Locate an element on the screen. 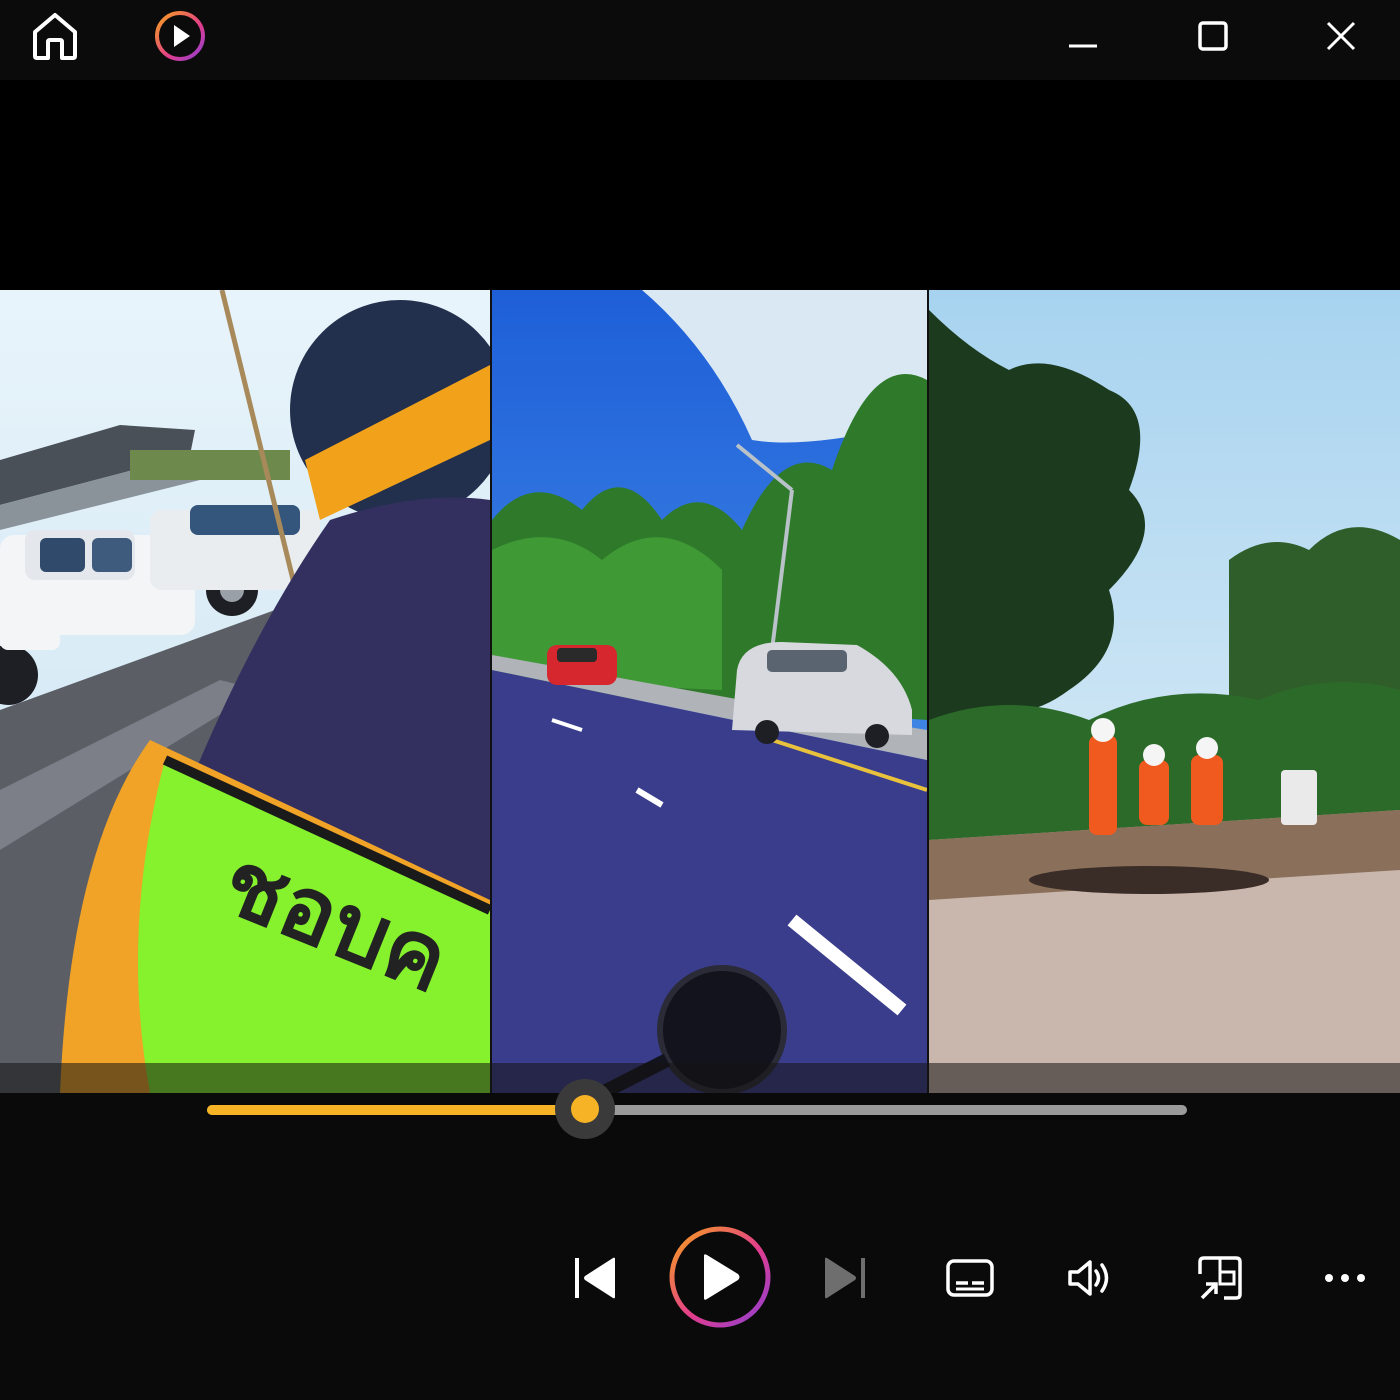 This screenshot has width=1400, height=1400. more-options-icon is located at coordinates (1345, 1278).